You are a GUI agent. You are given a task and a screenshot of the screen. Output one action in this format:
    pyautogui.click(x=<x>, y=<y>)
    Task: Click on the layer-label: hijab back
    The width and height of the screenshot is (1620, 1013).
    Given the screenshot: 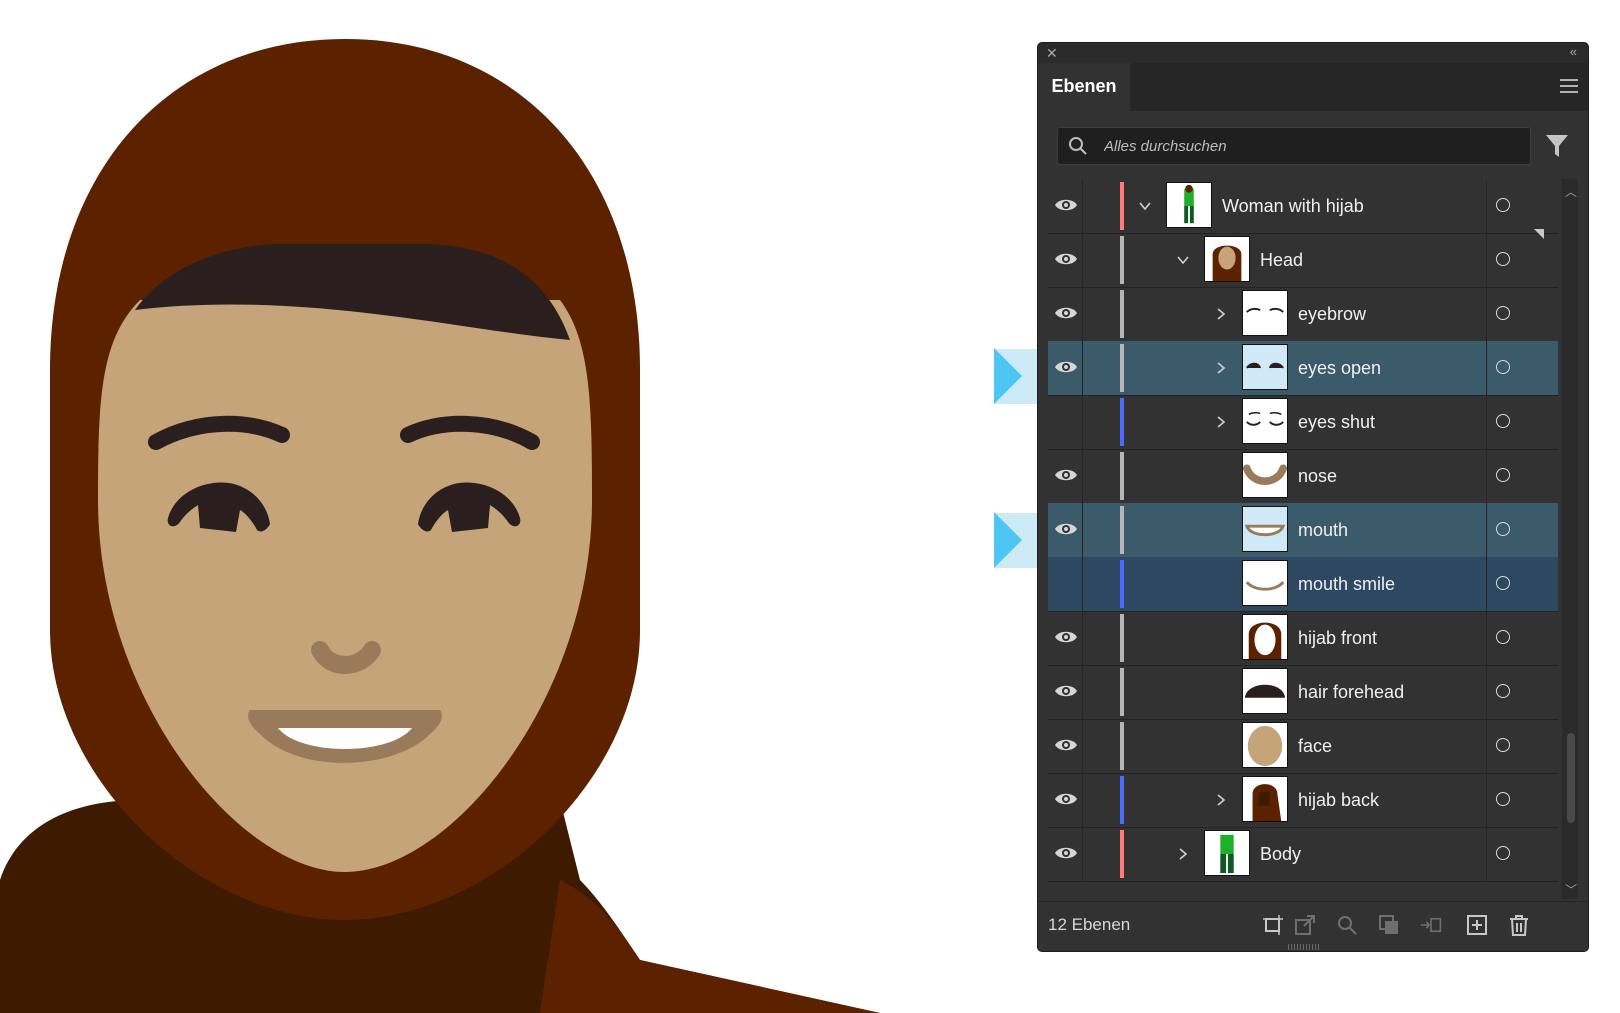 What is the action you would take?
    pyautogui.click(x=1338, y=800)
    